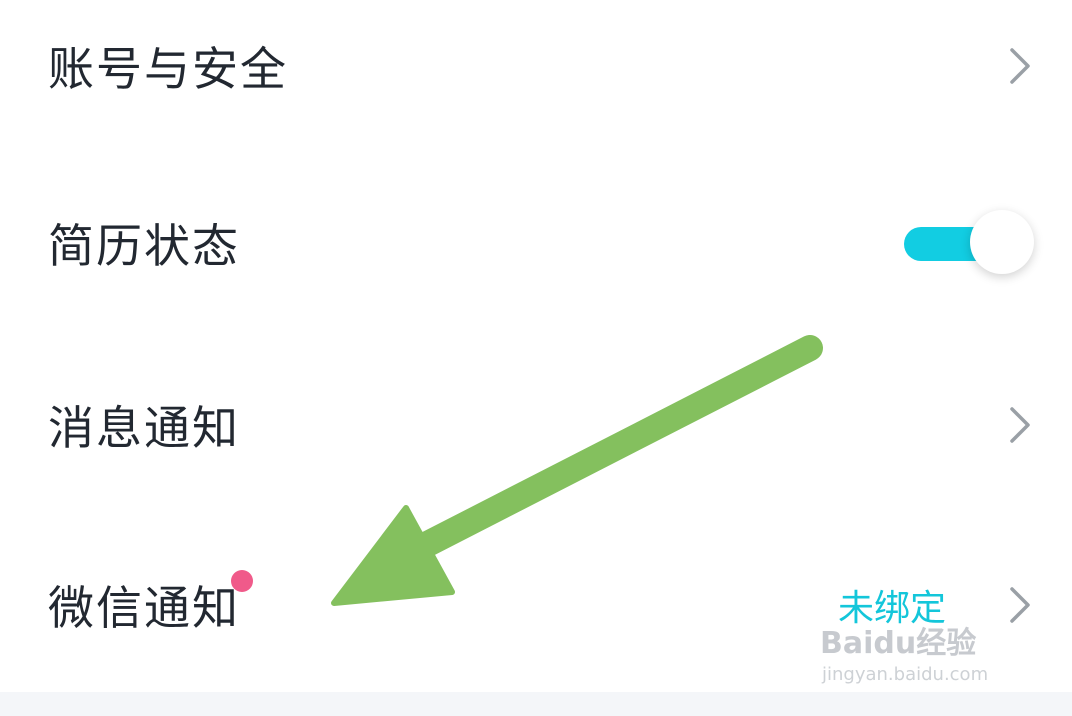 Image resolution: width=1072 pixels, height=716 pixels. What do you see at coordinates (1002, 242) in the screenshot?
I see `toggle-knob` at bounding box center [1002, 242].